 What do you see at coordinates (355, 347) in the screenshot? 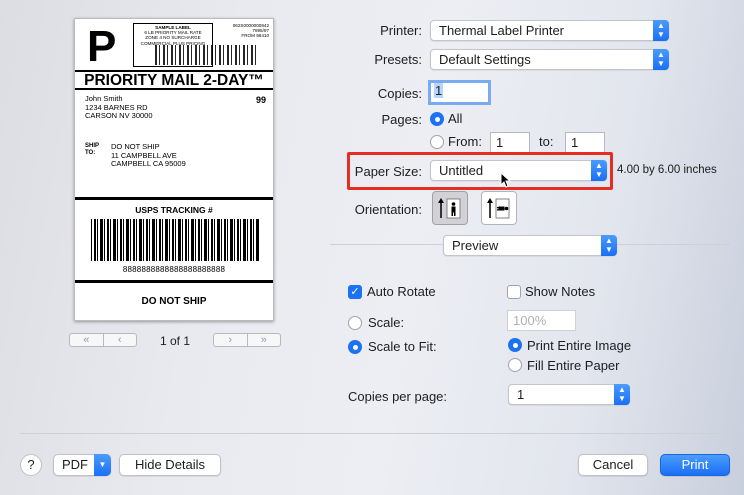
I see `scale-to-fit-radio` at bounding box center [355, 347].